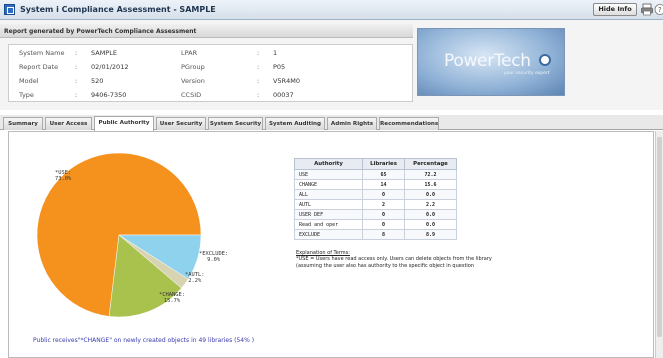 This screenshot has height=358, width=663. Describe the element at coordinates (29, 81) in the screenshot. I see `field-label: Model` at that location.